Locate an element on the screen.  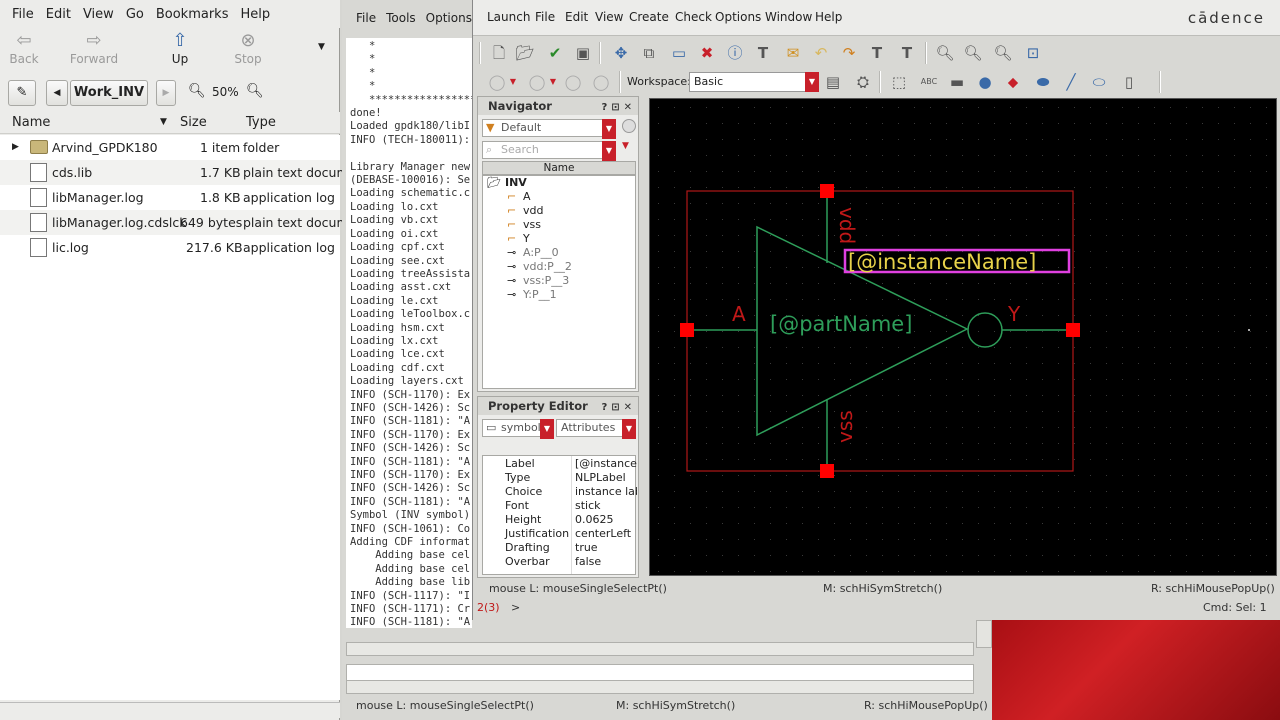
fm-menu-bookmarks: Bookmarks is located at coordinates (192, 14).